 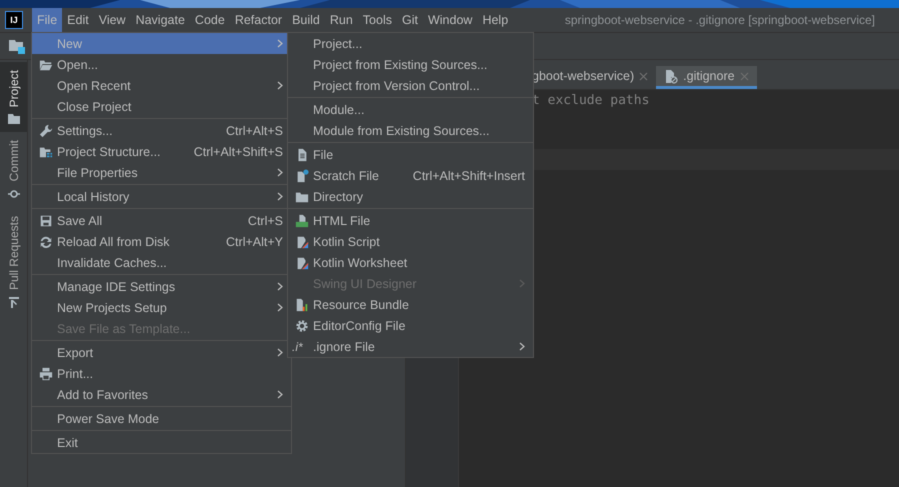 I want to click on menu-item: Kotlin Script, so click(x=410, y=241).